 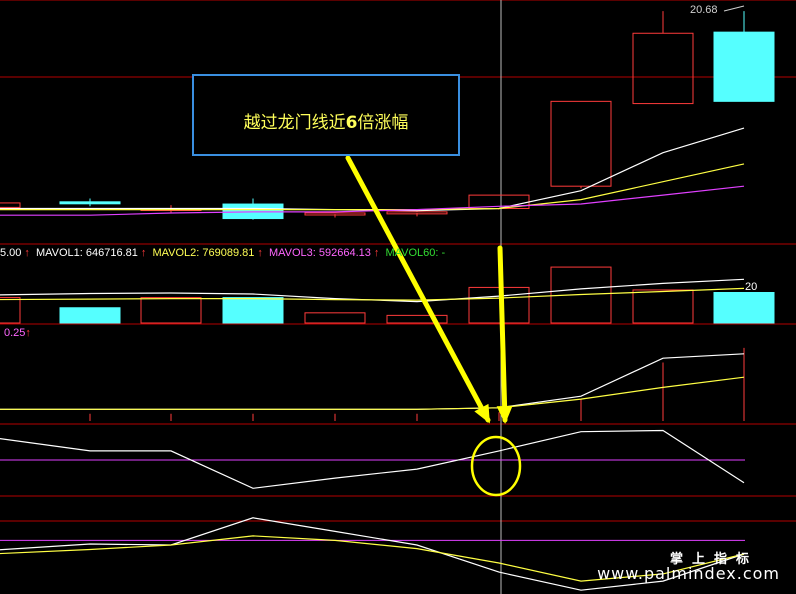 What do you see at coordinates (351, 123) in the screenshot?
I see `annotation-highlight: 6` at bounding box center [351, 123].